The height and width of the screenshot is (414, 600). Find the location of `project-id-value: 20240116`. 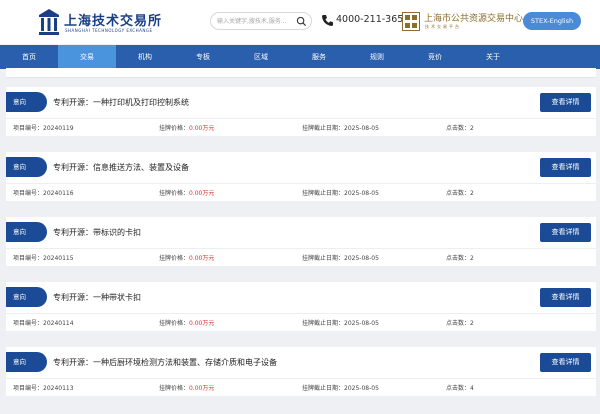

project-id-value: 20240116 is located at coordinates (58, 193).